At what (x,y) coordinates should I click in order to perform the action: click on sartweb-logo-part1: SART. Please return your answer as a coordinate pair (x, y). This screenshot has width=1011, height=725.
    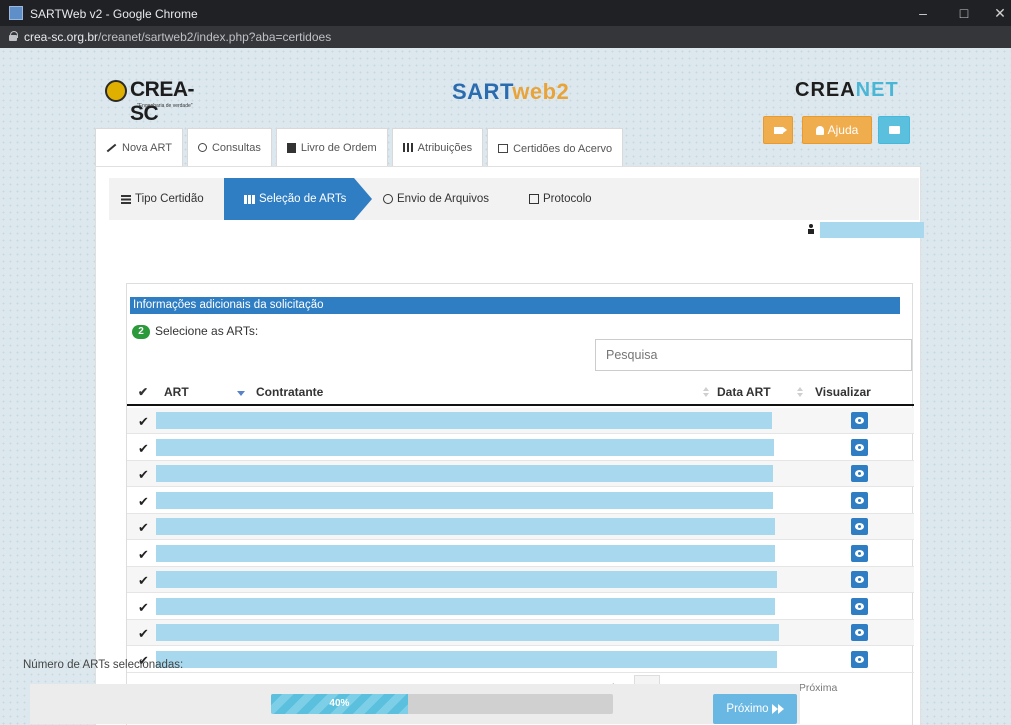
    Looking at the image, I should click on (482, 91).